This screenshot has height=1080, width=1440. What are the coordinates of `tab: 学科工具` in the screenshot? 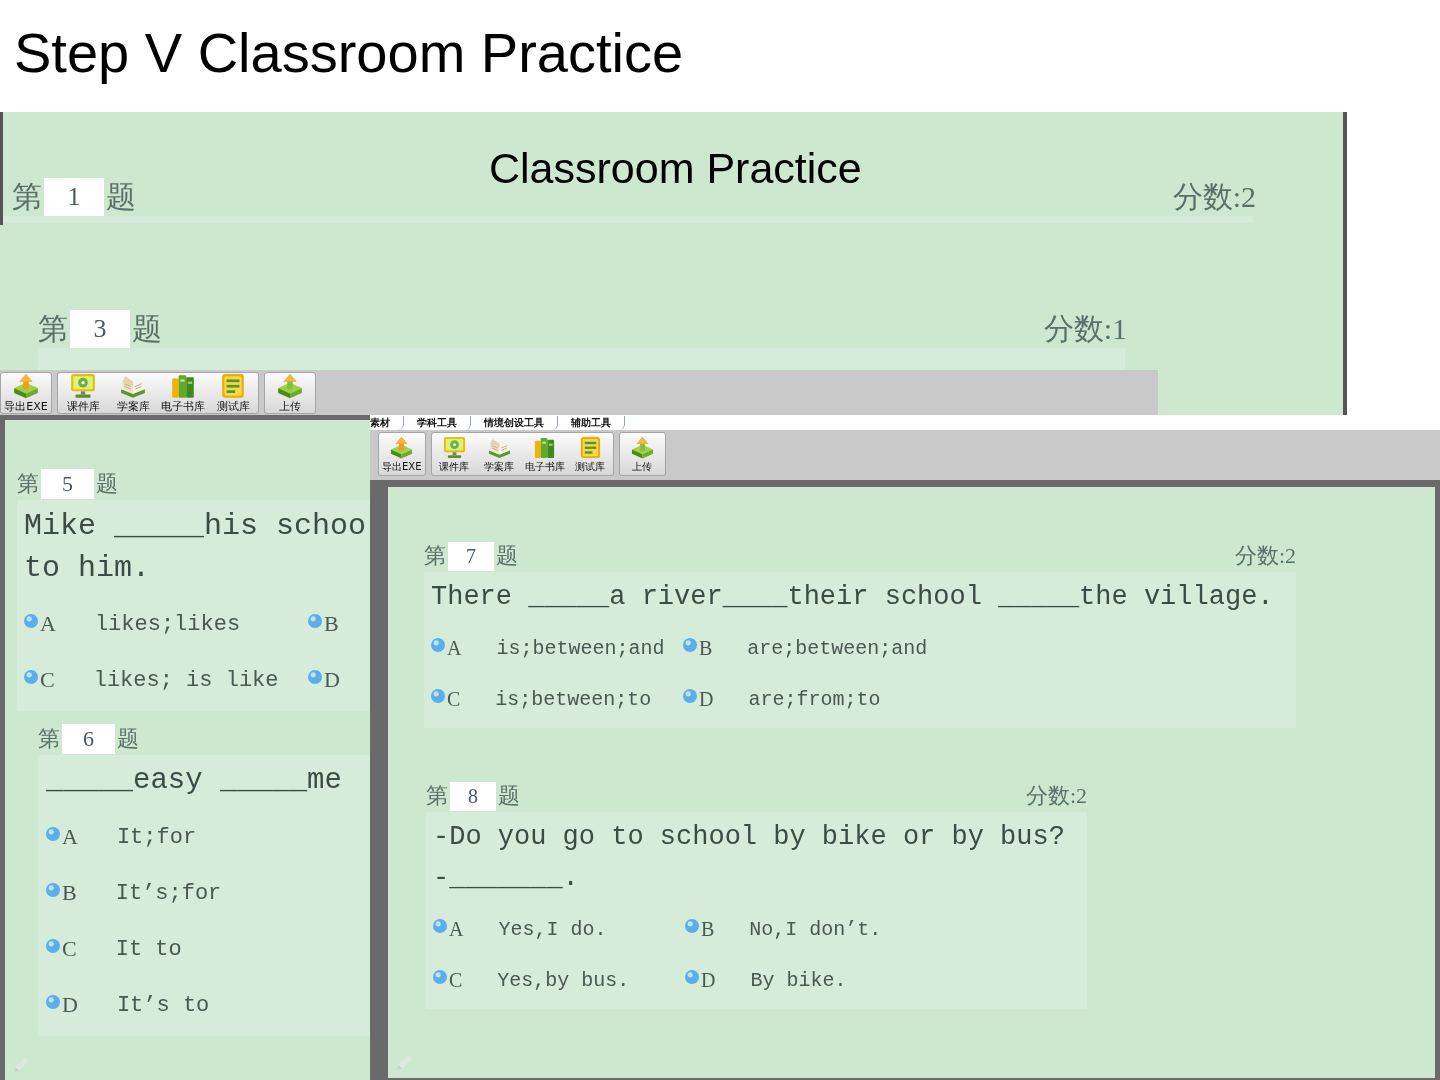 It's located at (437, 422).